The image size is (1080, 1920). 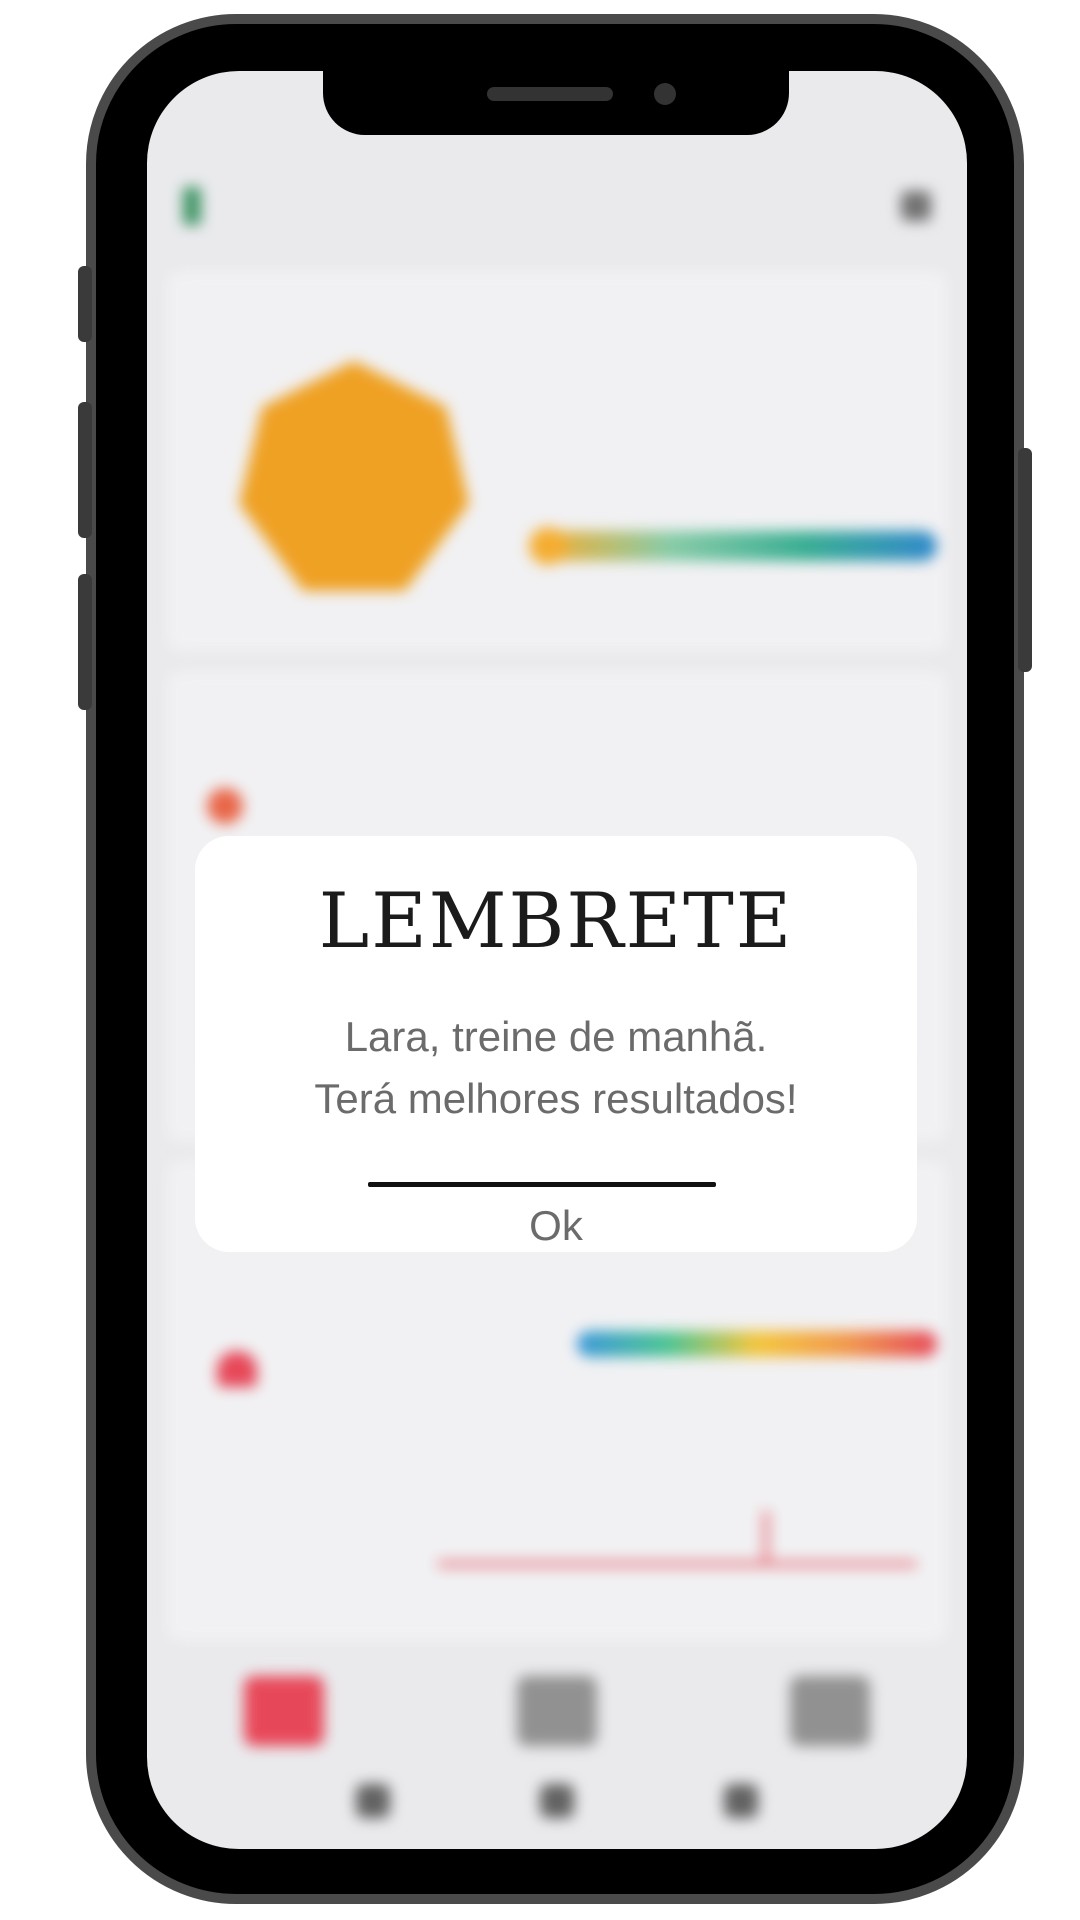 What do you see at coordinates (556, 1098) in the screenshot?
I see `dialog-message-line2: Terá melhores resultados!` at bounding box center [556, 1098].